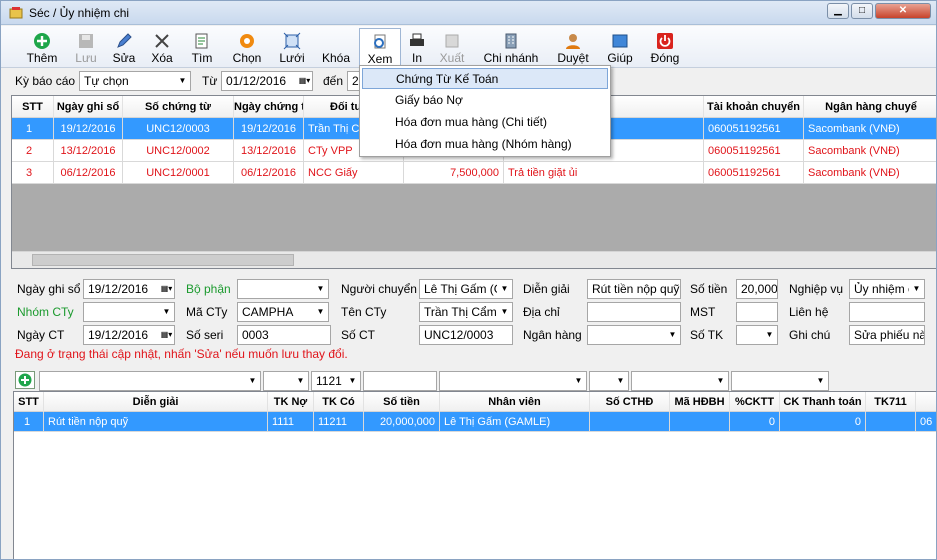 This screenshot has height=560, width=937. Describe the element at coordinates (515, 422) in the screenshot. I see `cell: Lê Thị Gấm (GAMLE)` at that location.